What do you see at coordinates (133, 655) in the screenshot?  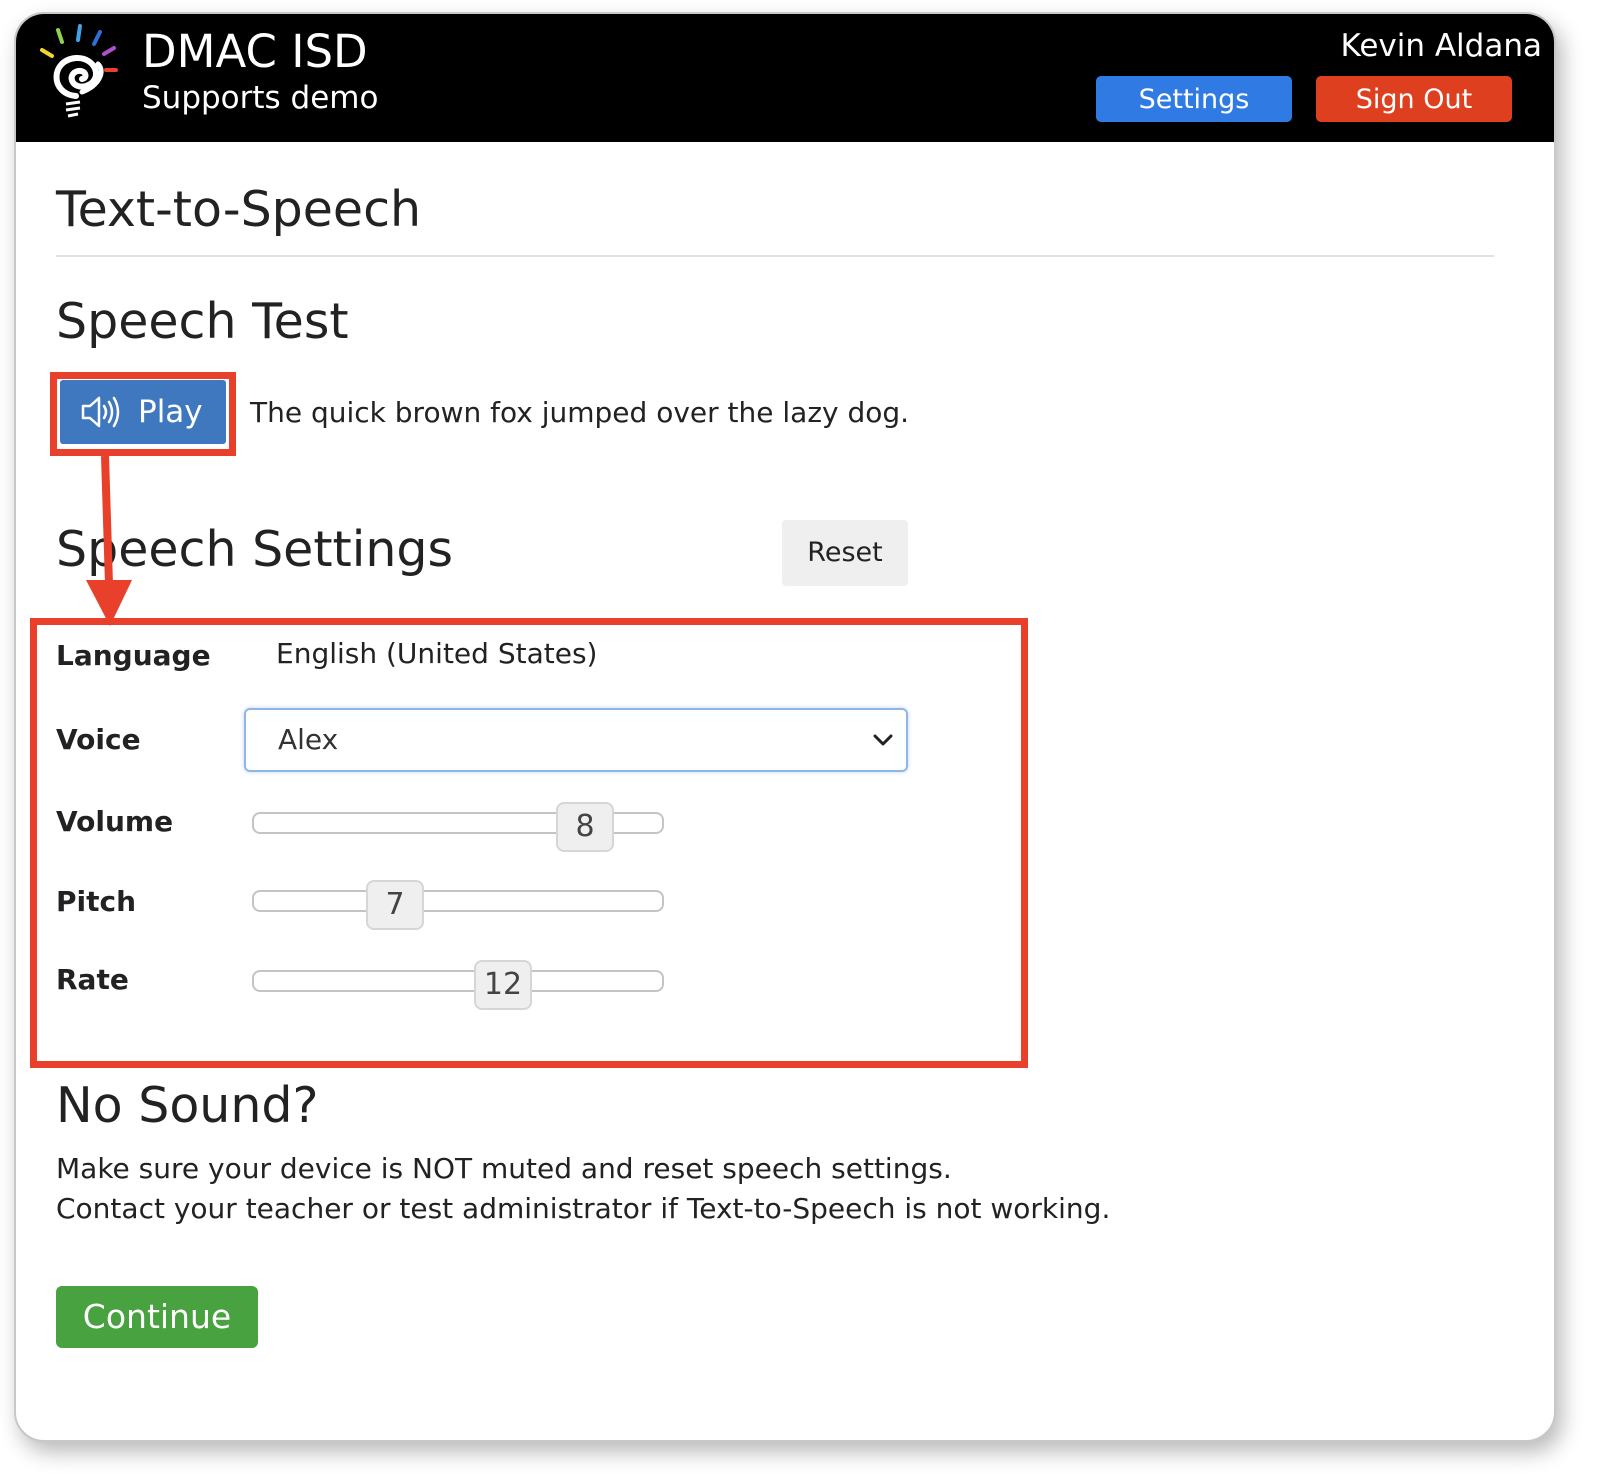 I see `language-label: Language` at bounding box center [133, 655].